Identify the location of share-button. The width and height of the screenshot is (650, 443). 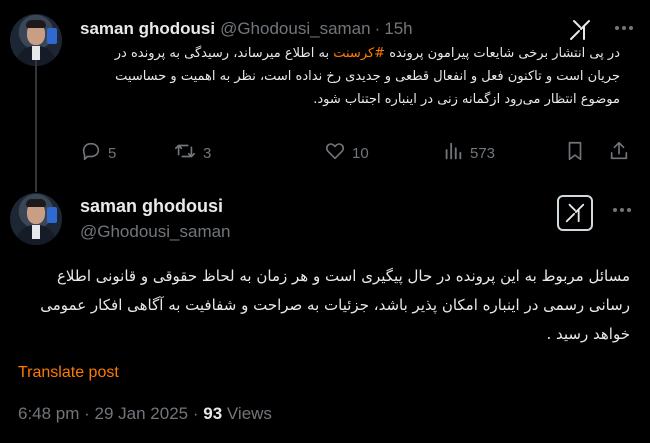
(619, 153).